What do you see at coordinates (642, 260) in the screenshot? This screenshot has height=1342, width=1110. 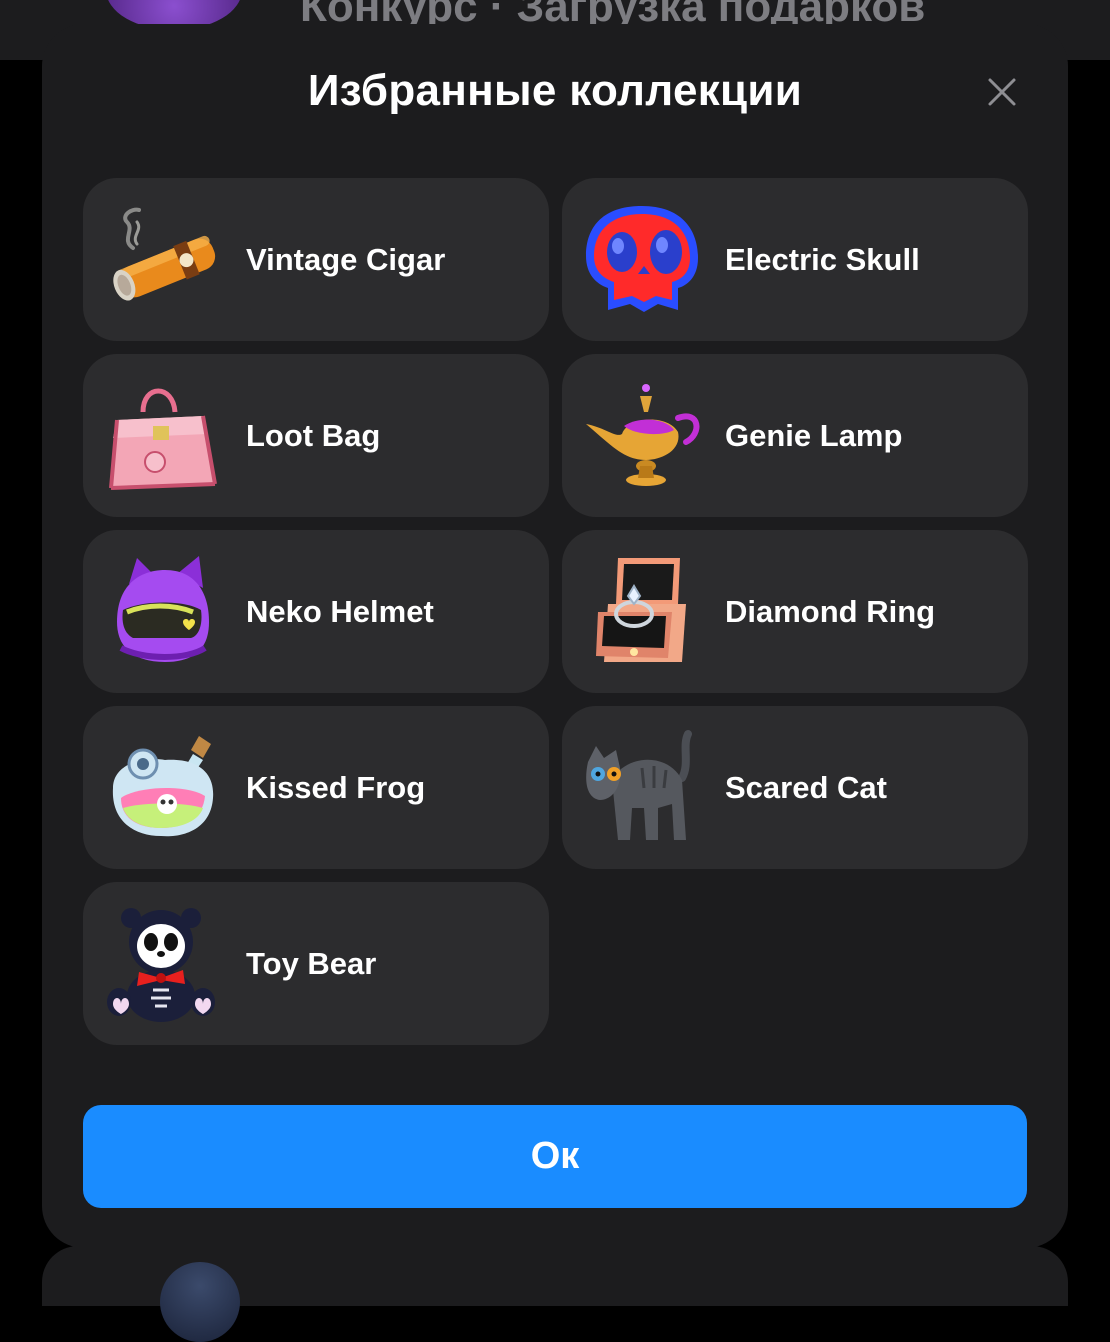 I see `electric-skull-icon` at bounding box center [642, 260].